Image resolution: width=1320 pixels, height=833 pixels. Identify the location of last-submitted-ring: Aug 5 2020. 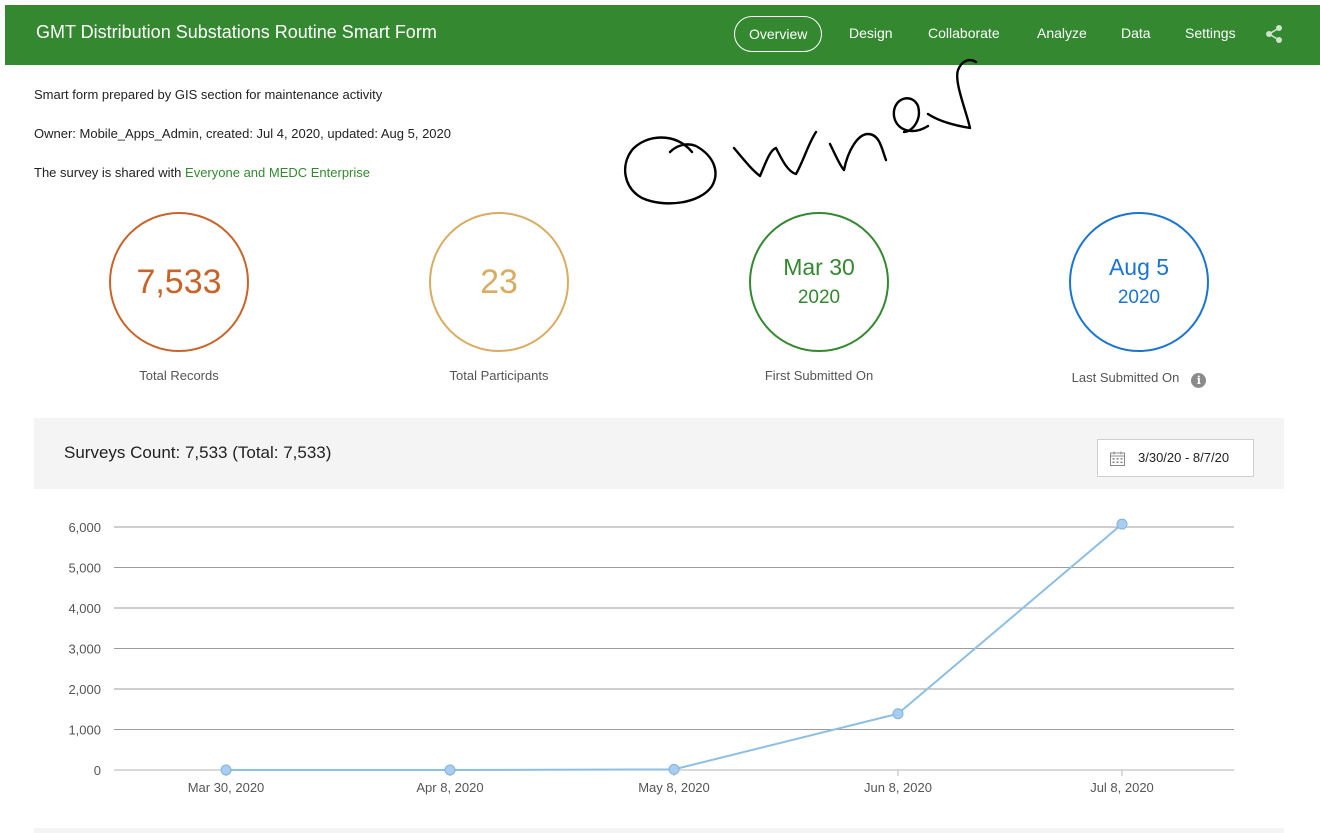
(1139, 282).